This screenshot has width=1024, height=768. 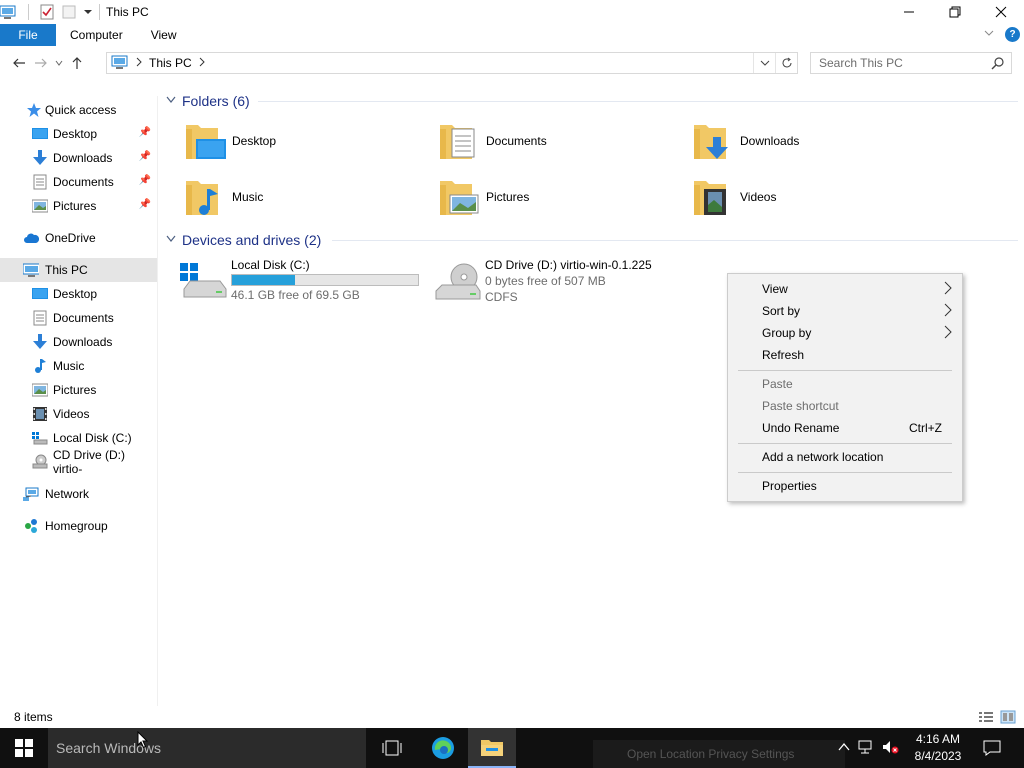 What do you see at coordinates (170, 63) in the screenshot?
I see `breadcrumb-this-pc: This PC` at bounding box center [170, 63].